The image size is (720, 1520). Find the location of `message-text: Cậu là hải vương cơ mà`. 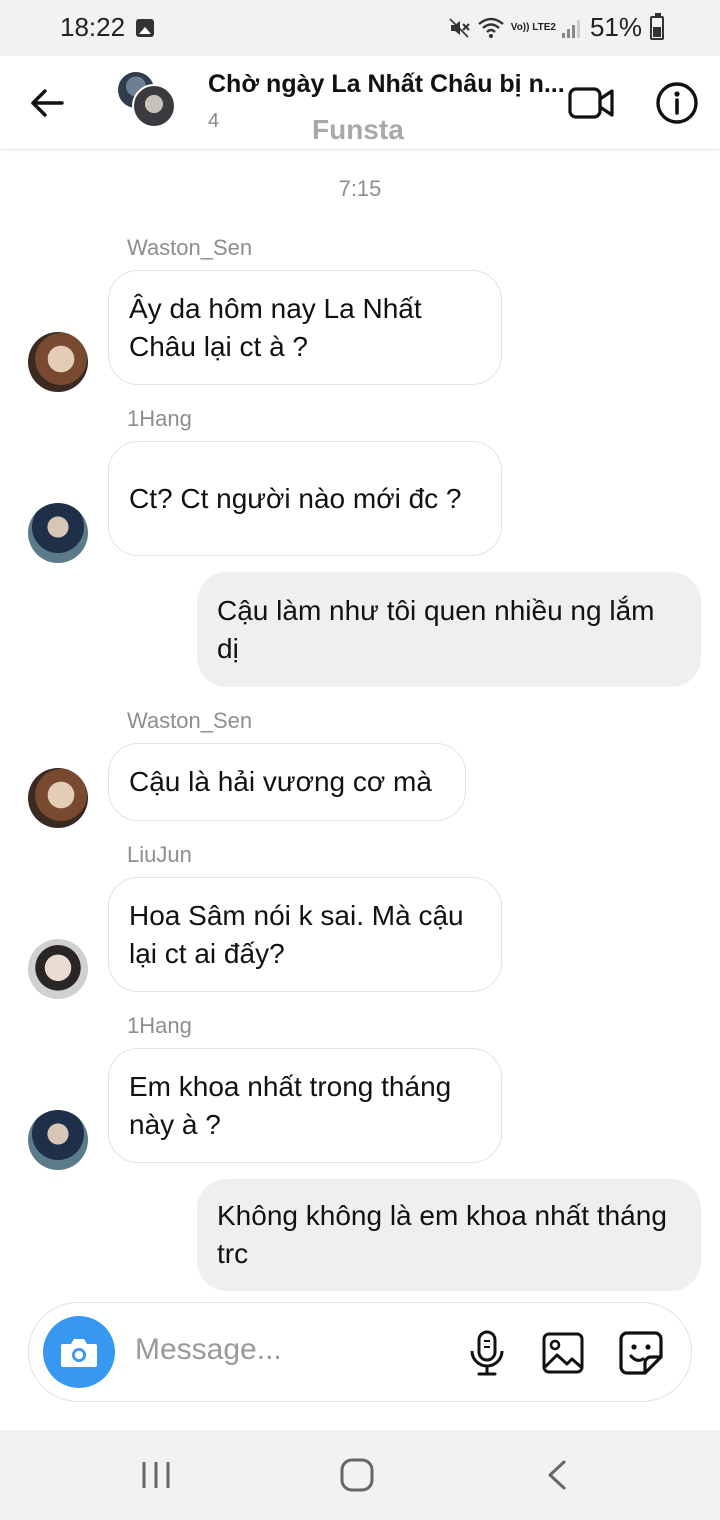

message-text: Cậu là hải vương cơ mà is located at coordinates (280, 781).